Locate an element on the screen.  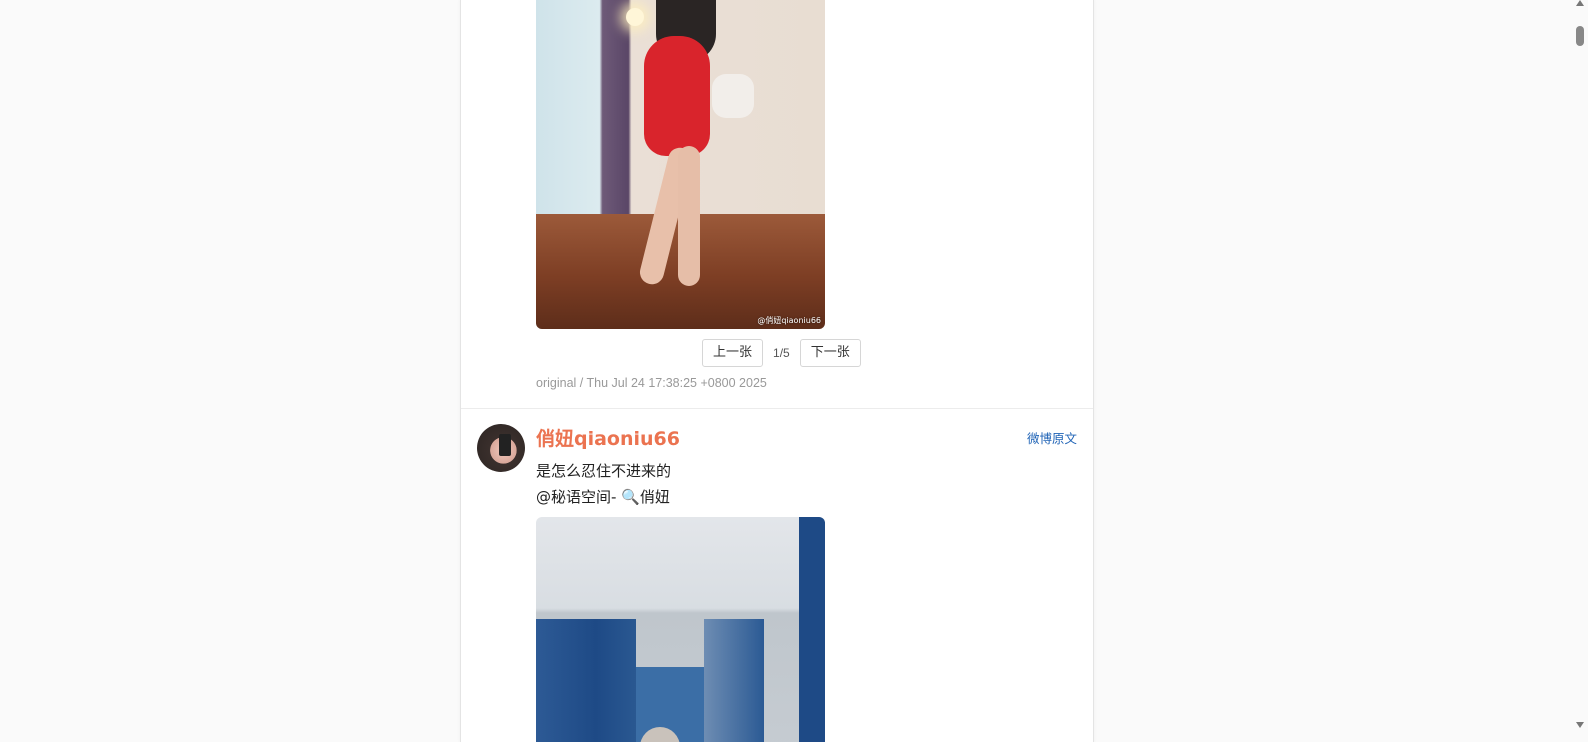
post-photo is located at coordinates (680, 629).